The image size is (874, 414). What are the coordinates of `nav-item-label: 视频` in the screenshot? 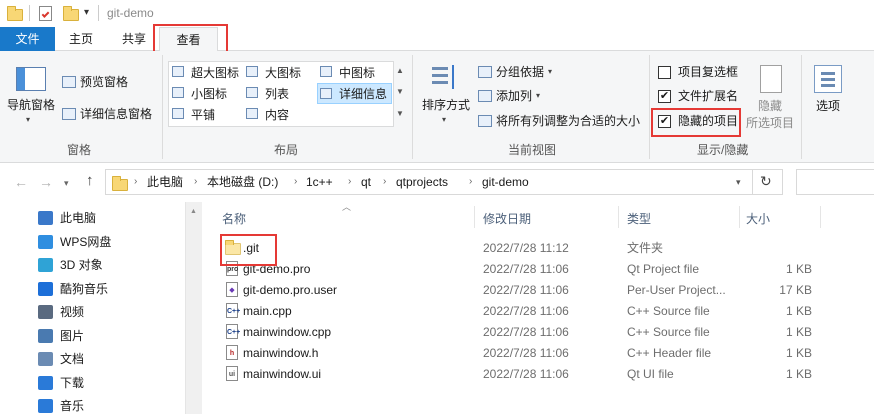 It's located at (72, 312).